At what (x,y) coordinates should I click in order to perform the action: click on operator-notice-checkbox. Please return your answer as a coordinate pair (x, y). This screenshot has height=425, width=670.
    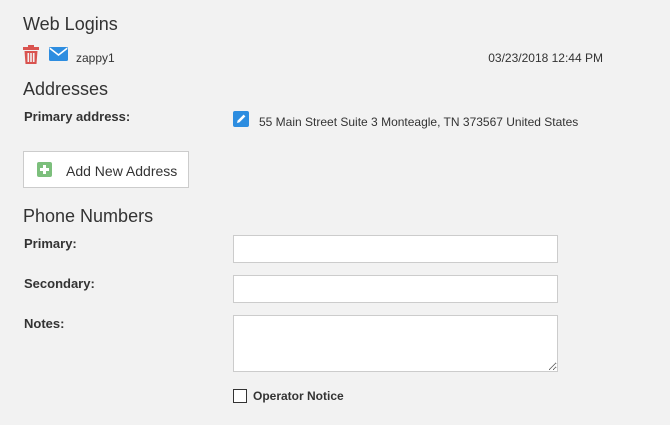
    Looking at the image, I should click on (240, 396).